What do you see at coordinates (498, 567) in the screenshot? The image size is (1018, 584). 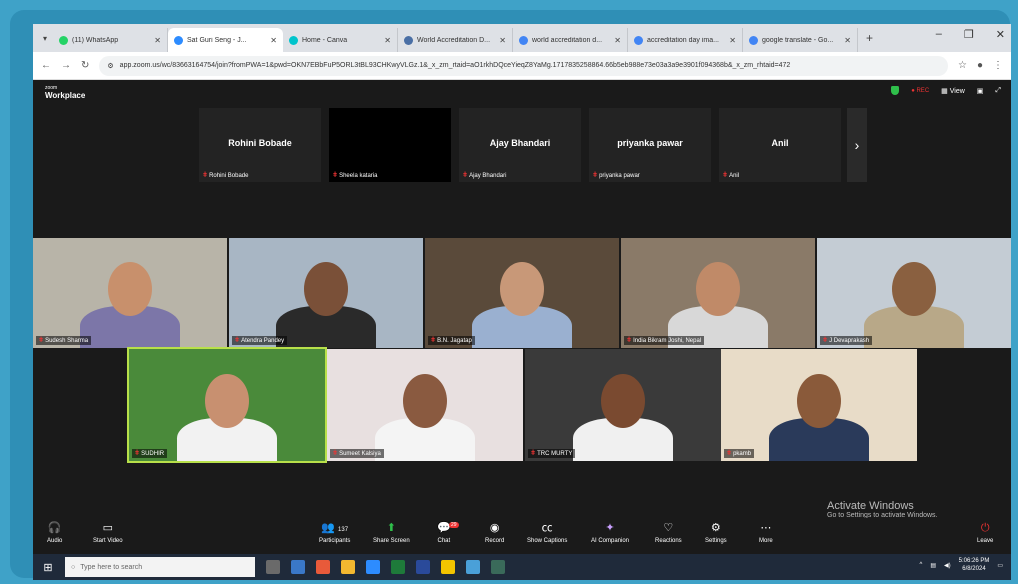 I see `app-icon` at bounding box center [498, 567].